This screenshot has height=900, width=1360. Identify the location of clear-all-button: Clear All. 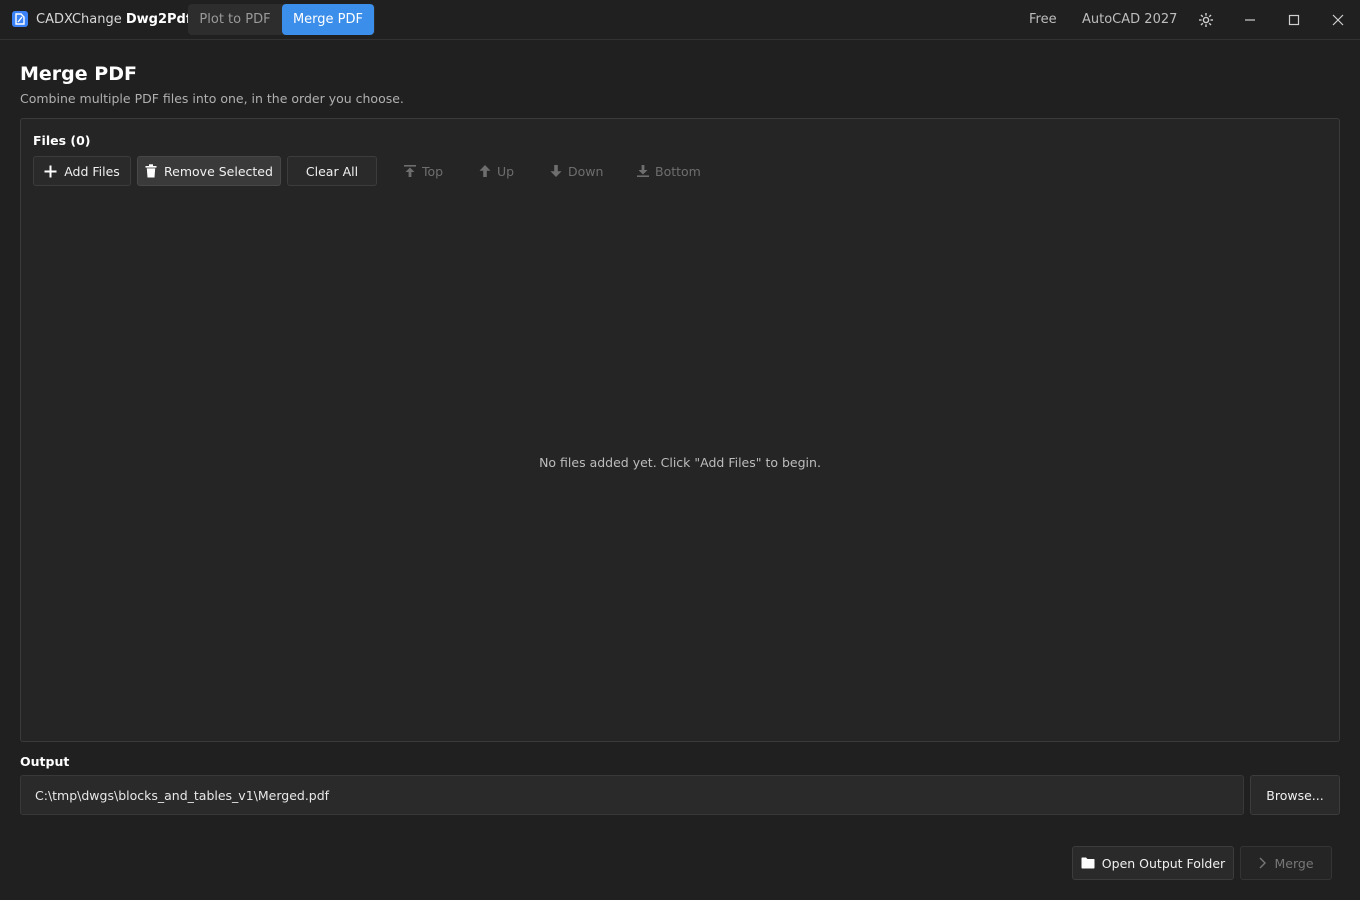
(332, 171).